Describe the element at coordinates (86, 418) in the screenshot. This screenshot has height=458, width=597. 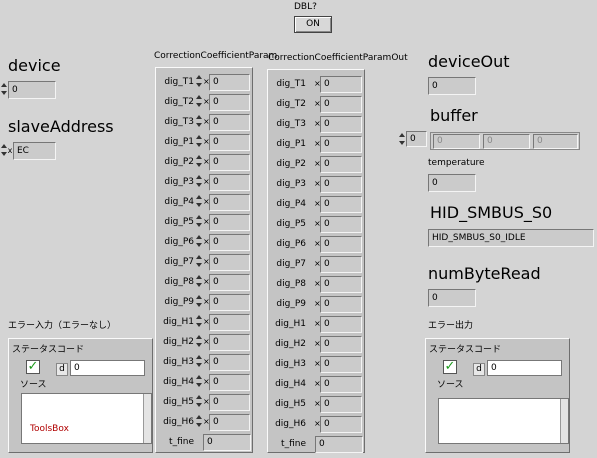
I see `error-in-source-textbox: ToolsBox` at that location.